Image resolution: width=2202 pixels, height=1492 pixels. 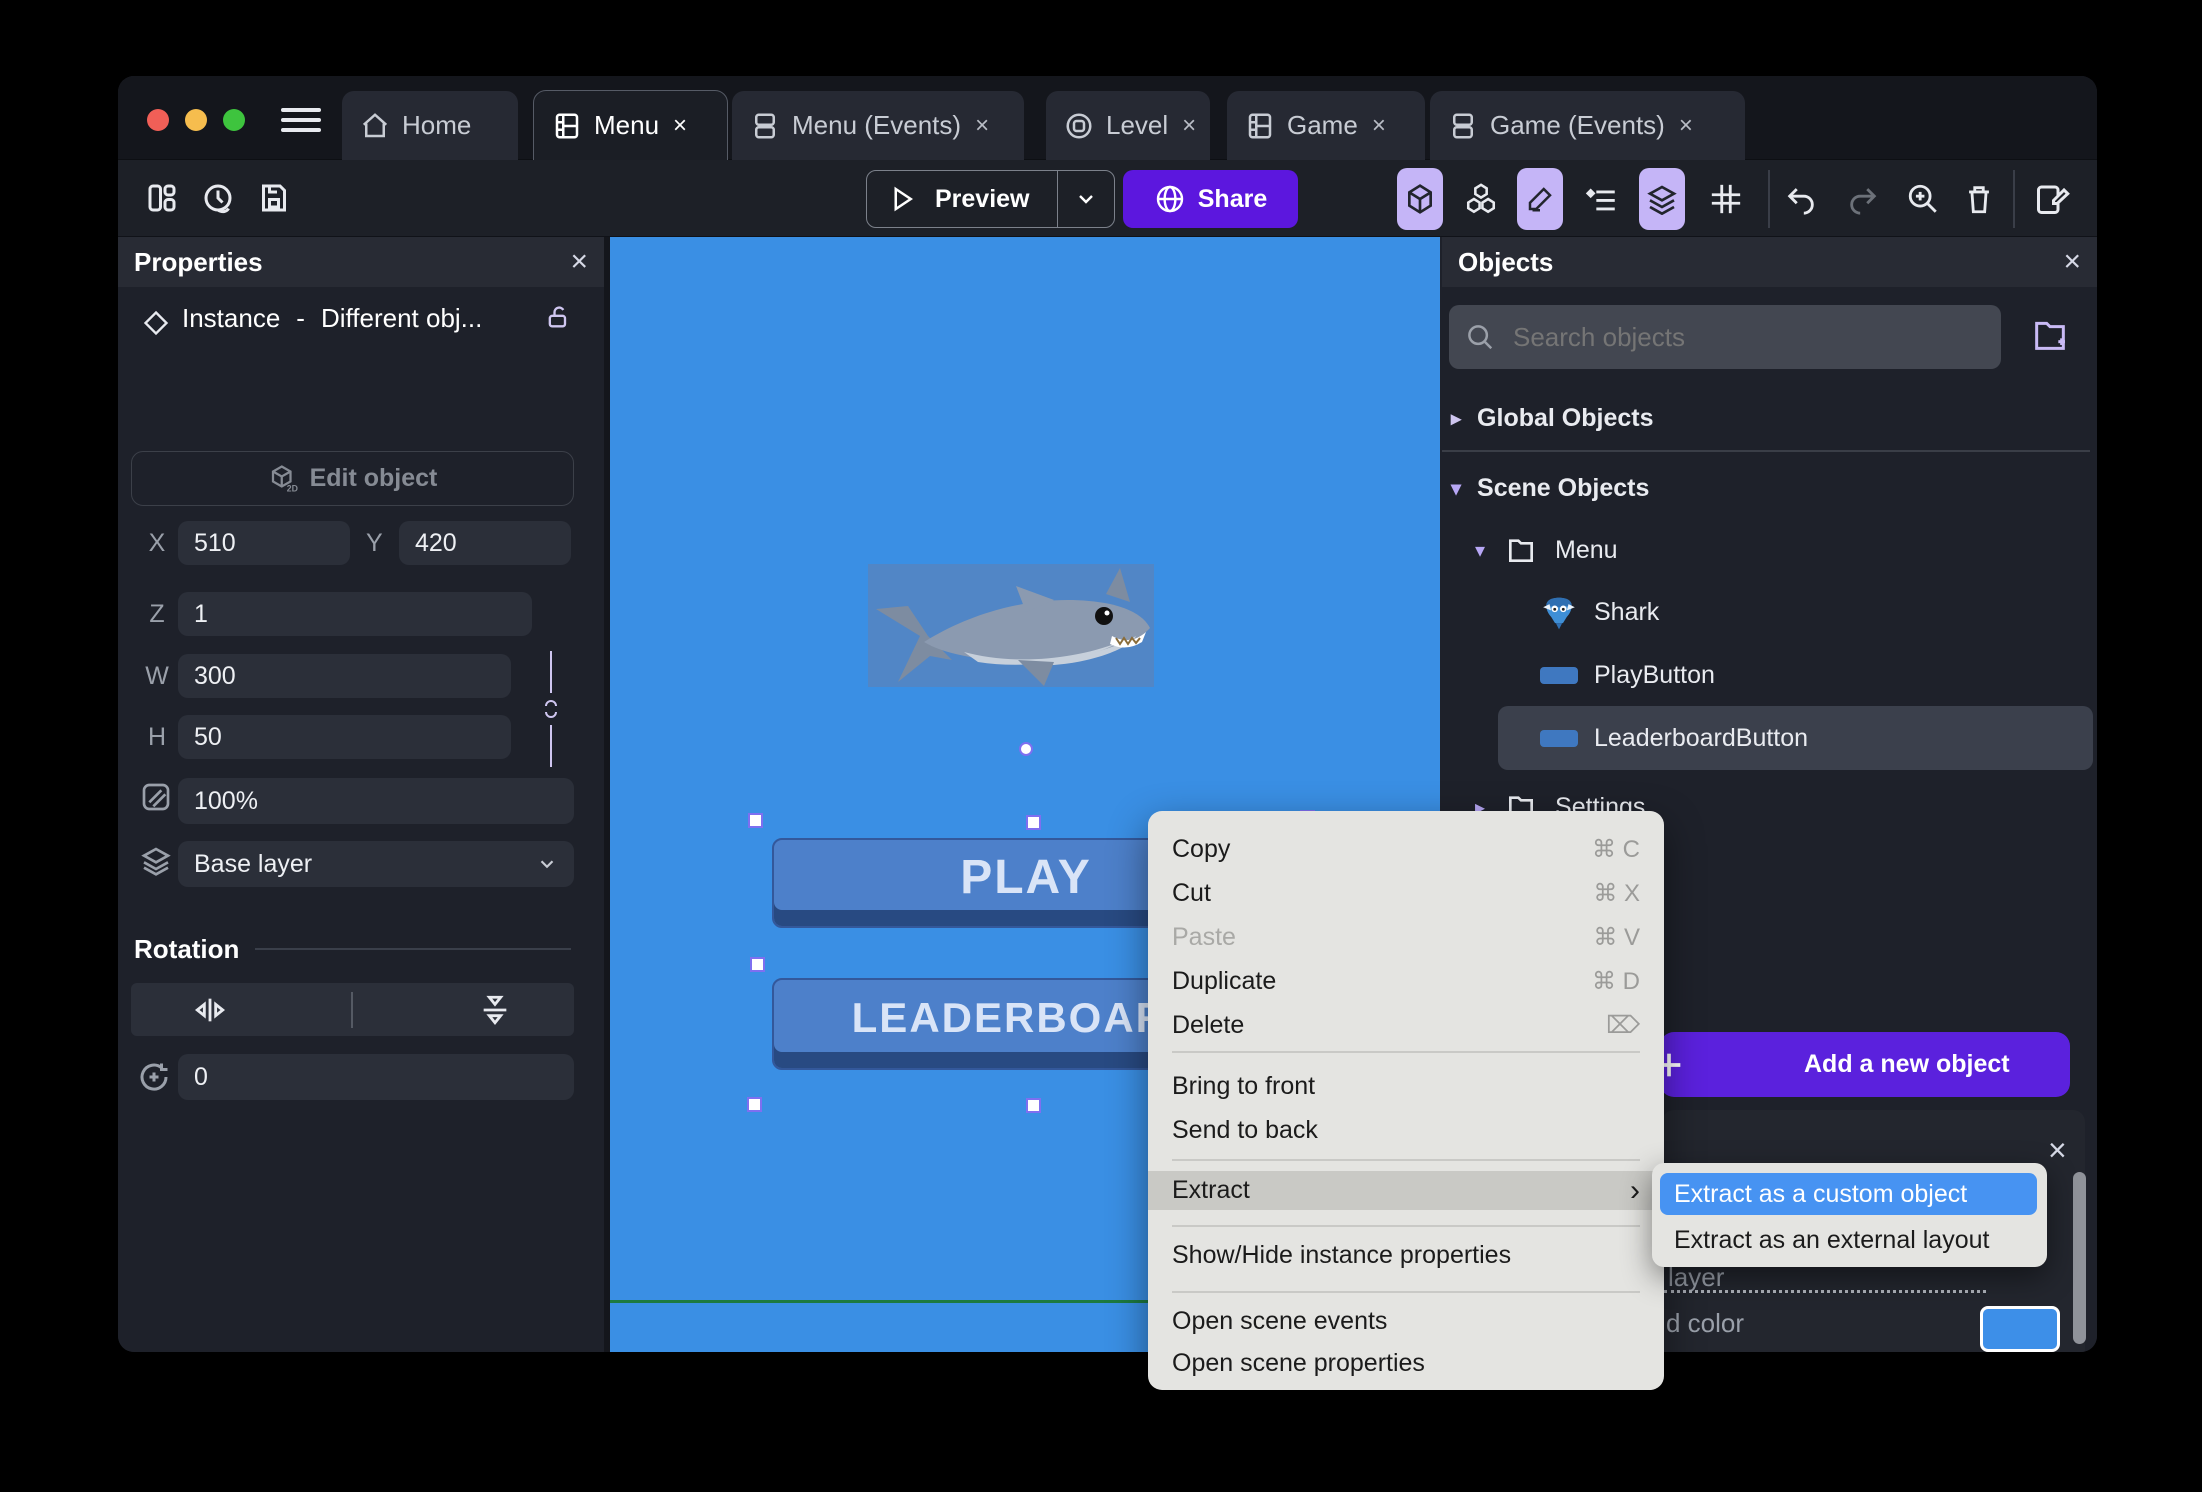 I want to click on menu-item-duplicate: Duplicate ⌘ D, so click(x=1406, y=981).